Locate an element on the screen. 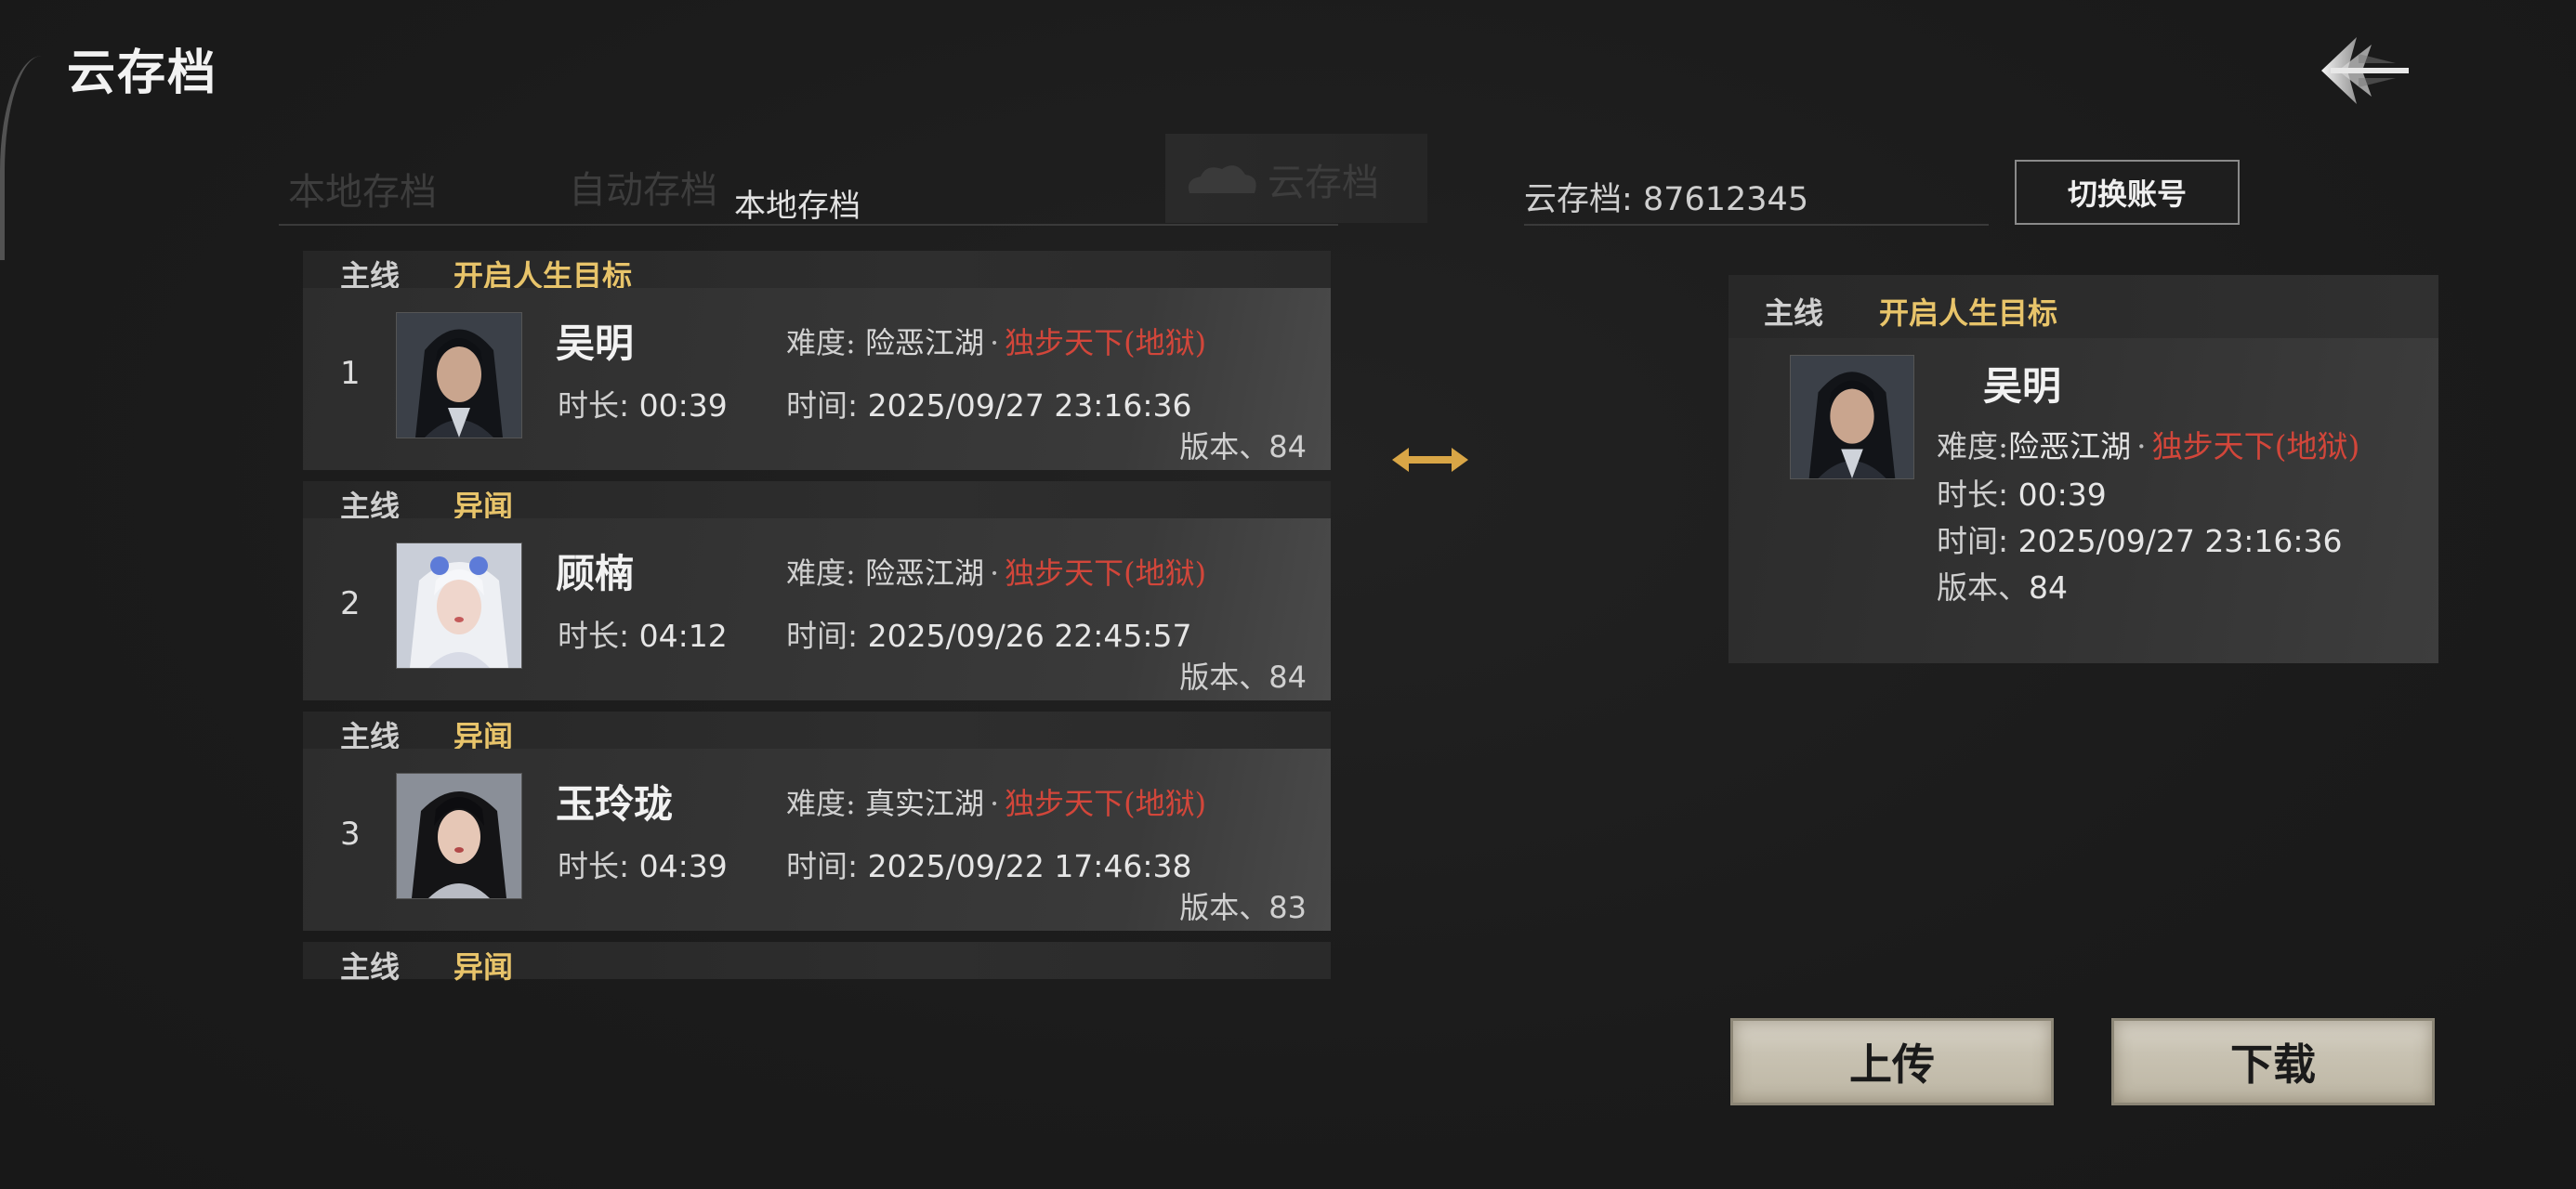 This screenshot has width=2576, height=1189. back-button is located at coordinates (2358, 71).